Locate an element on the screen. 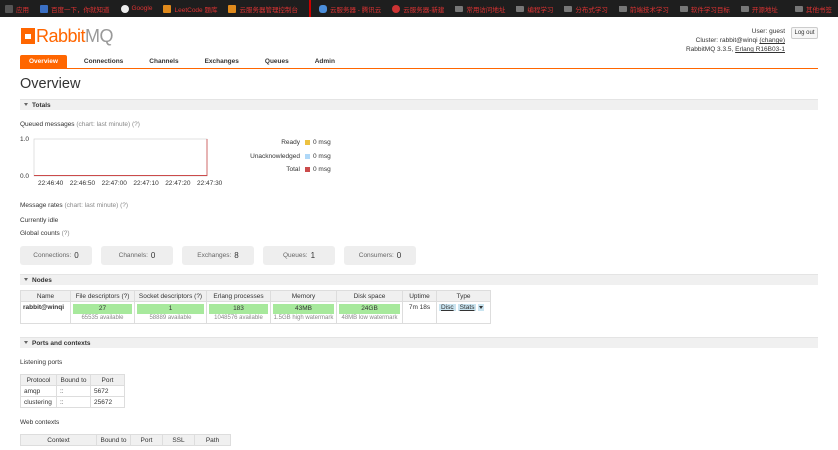  col-memory: Memory is located at coordinates (303, 296).